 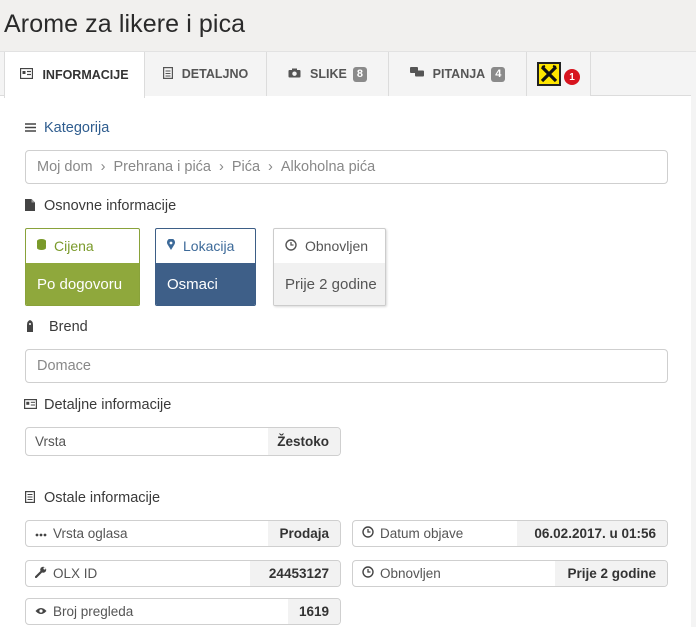 I want to click on price-label: Cijena, so click(x=74, y=246).